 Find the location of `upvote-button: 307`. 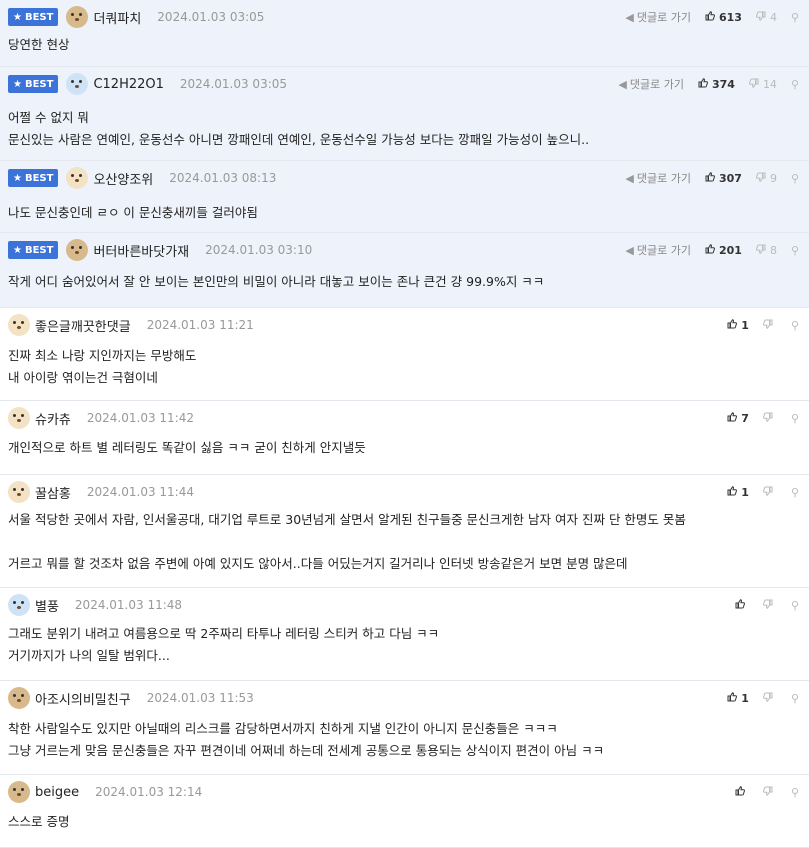

upvote-button: 307 is located at coordinates (723, 178).